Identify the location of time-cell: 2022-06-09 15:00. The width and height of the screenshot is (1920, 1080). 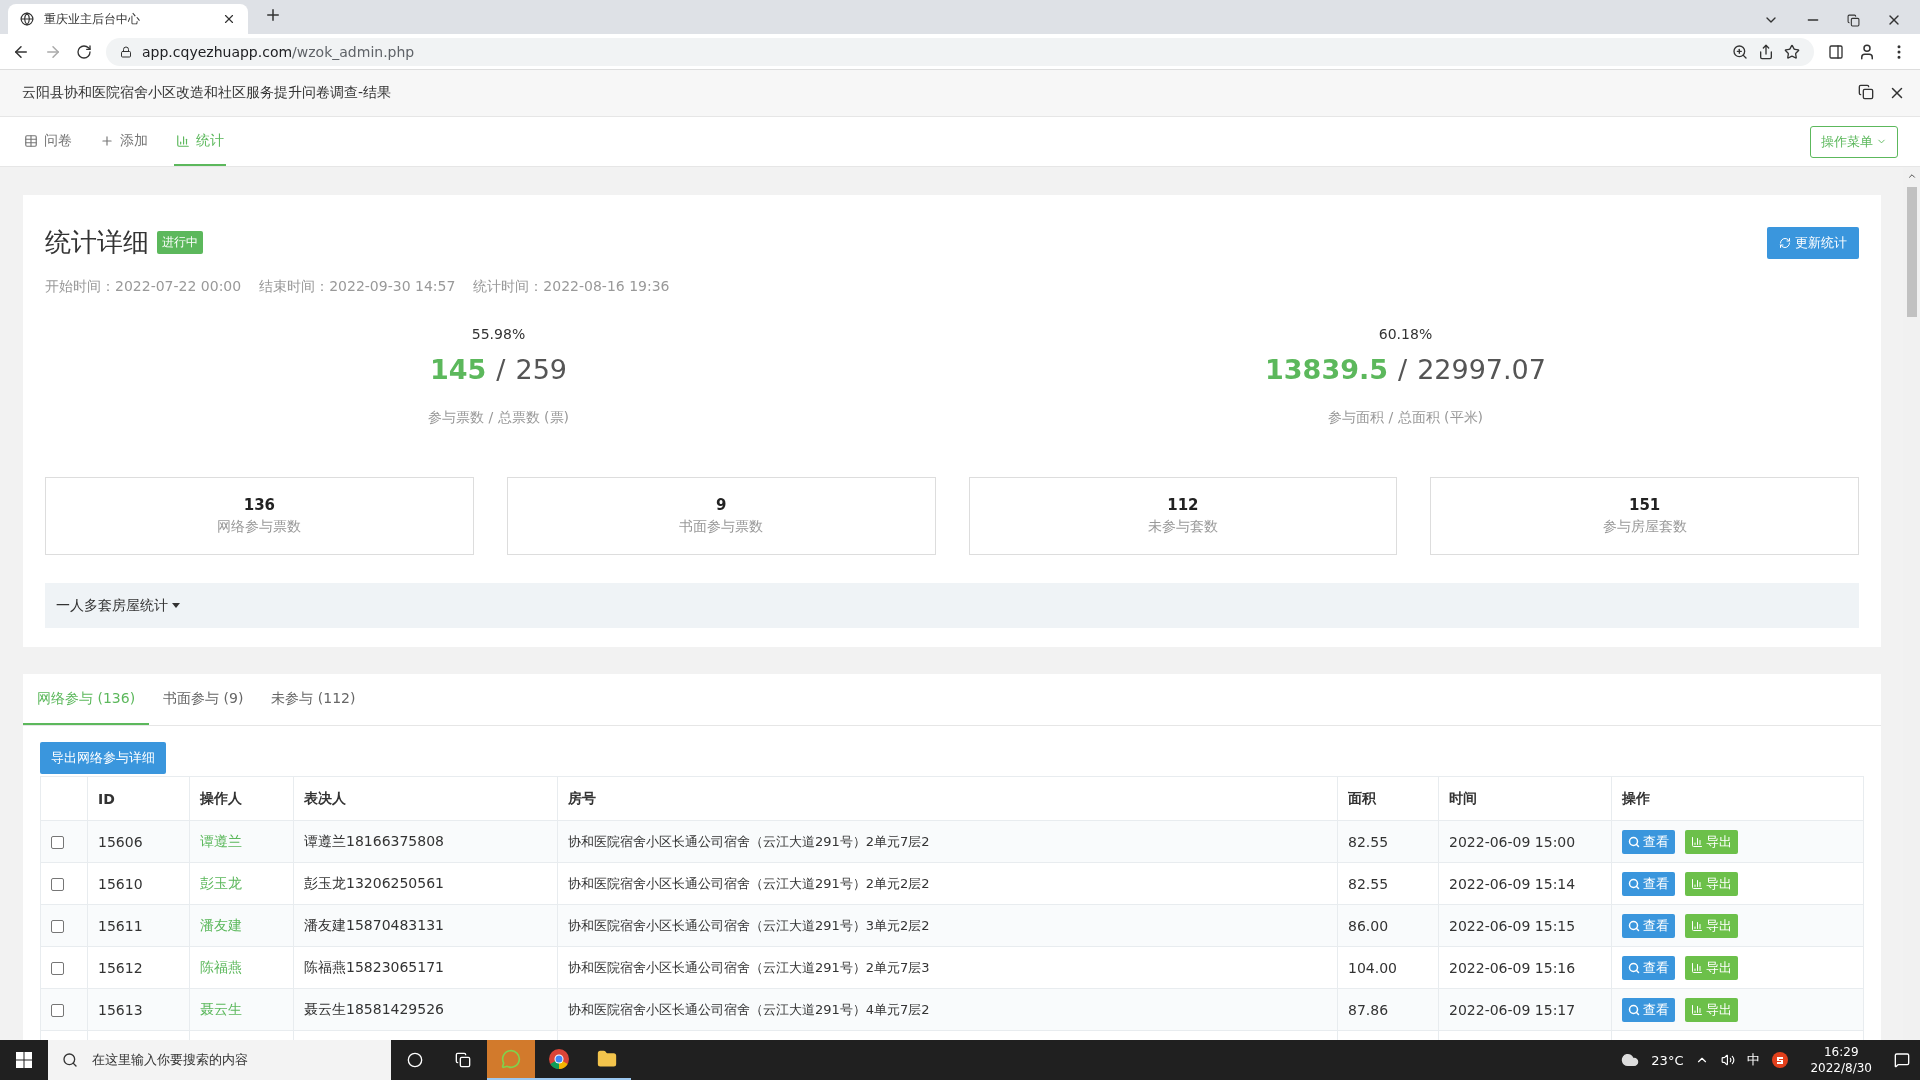
(1525, 841).